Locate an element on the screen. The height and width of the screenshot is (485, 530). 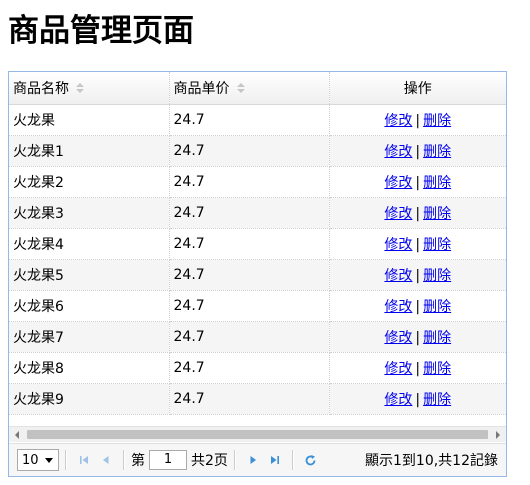
scroll-left-icon is located at coordinates (17, 434).